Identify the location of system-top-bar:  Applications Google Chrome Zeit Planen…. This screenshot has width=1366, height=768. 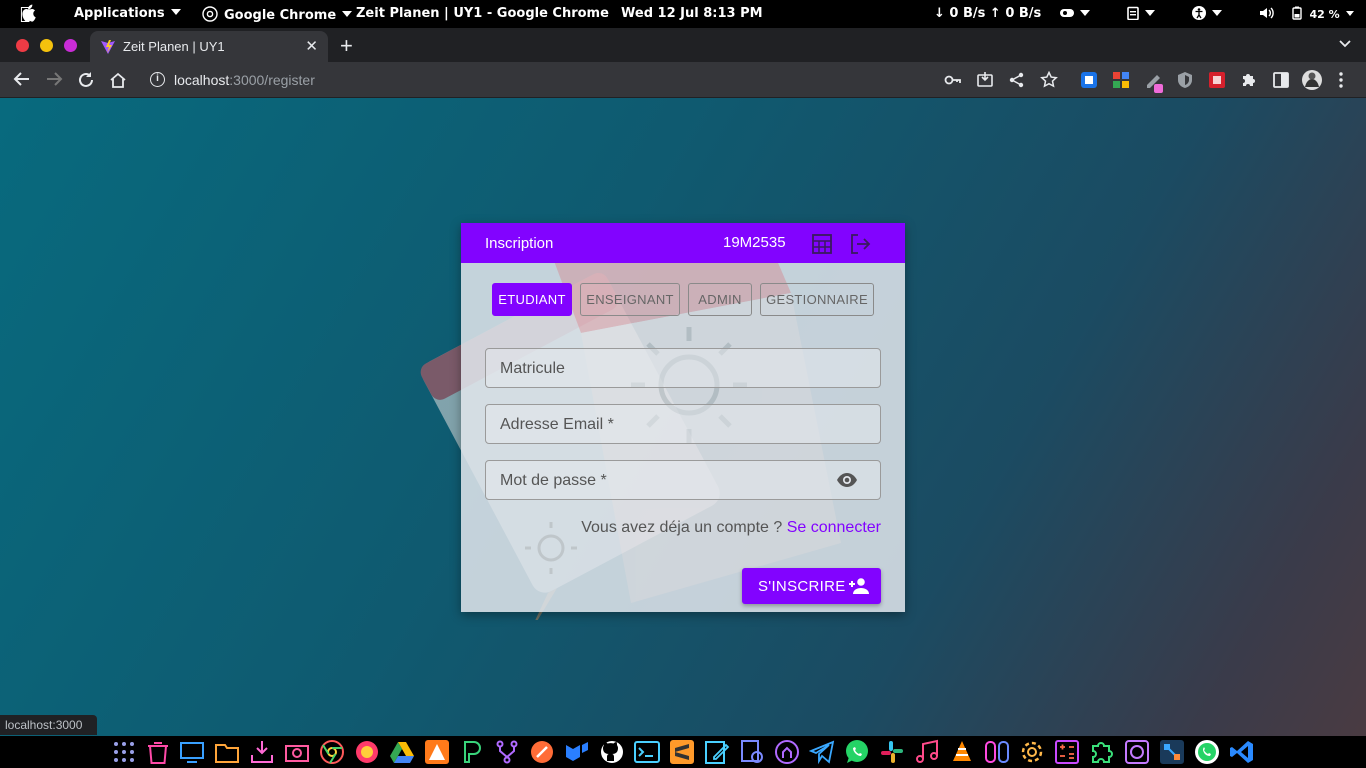
(683, 14).